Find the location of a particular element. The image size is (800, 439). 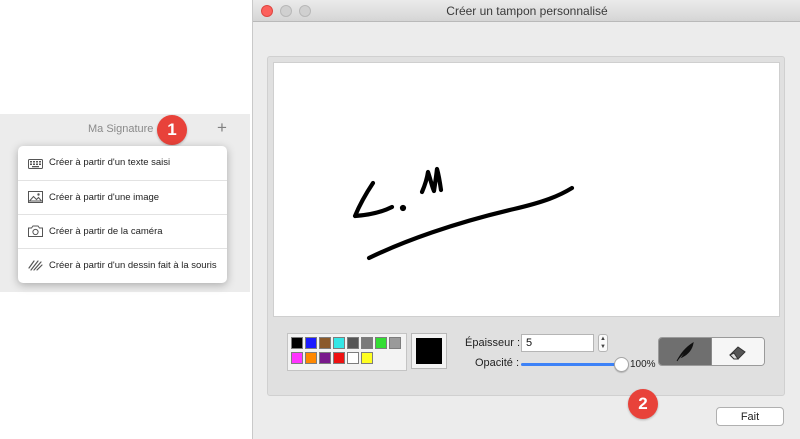

opacity-slider is located at coordinates (575, 364).